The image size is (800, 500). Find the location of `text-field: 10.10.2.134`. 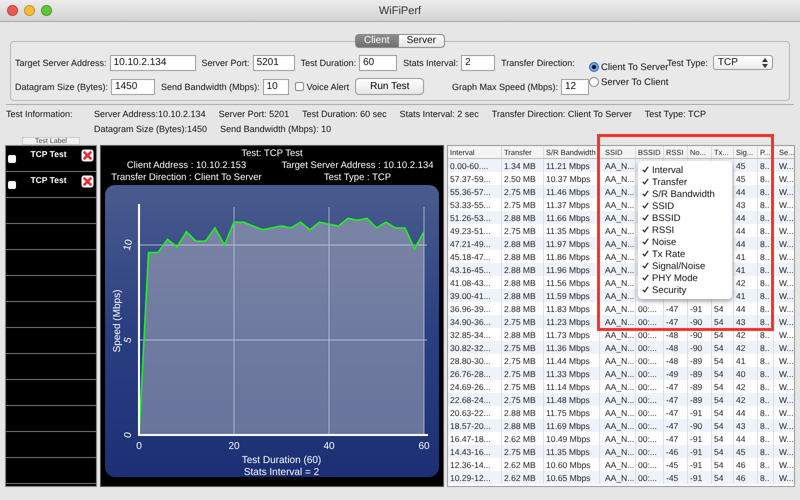

text-field: 10.10.2.134 is located at coordinates (153, 62).